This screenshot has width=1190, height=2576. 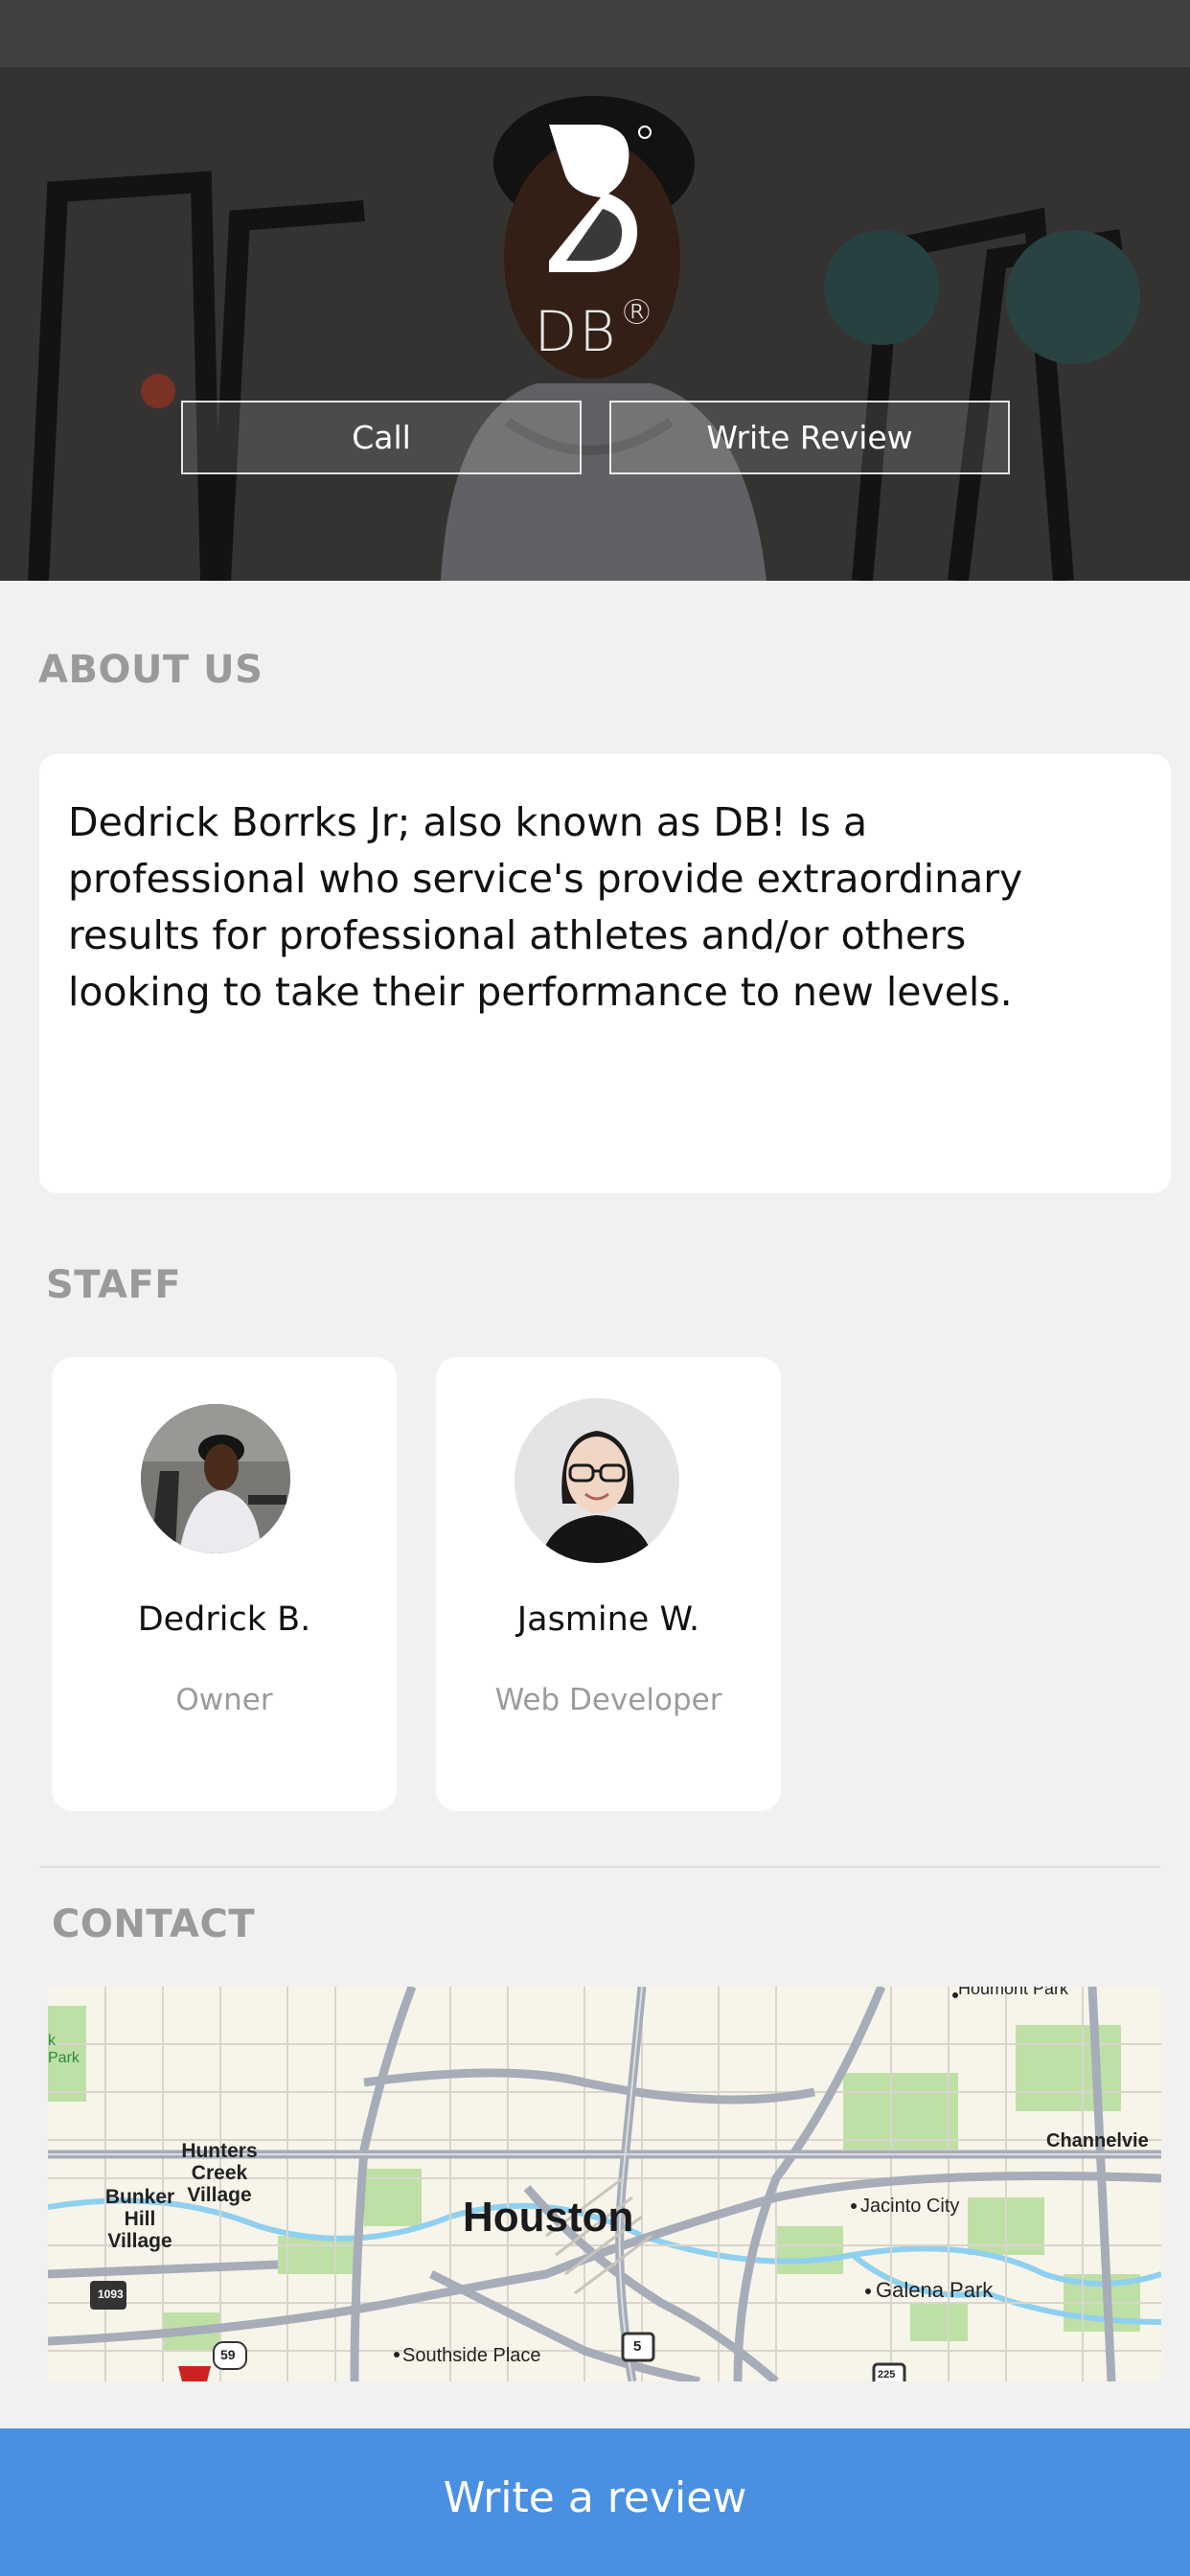 What do you see at coordinates (810, 437) in the screenshot?
I see `write-review-button: Write Review` at bounding box center [810, 437].